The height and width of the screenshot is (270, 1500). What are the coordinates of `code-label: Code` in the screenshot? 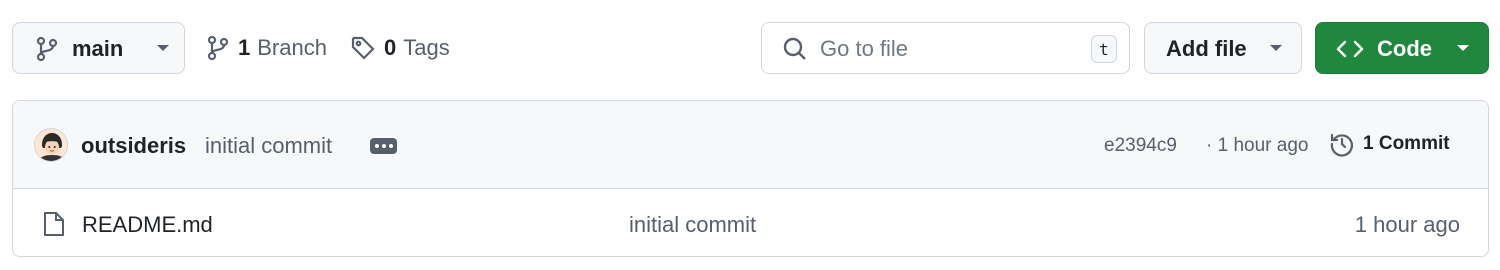 It's located at (1404, 48).